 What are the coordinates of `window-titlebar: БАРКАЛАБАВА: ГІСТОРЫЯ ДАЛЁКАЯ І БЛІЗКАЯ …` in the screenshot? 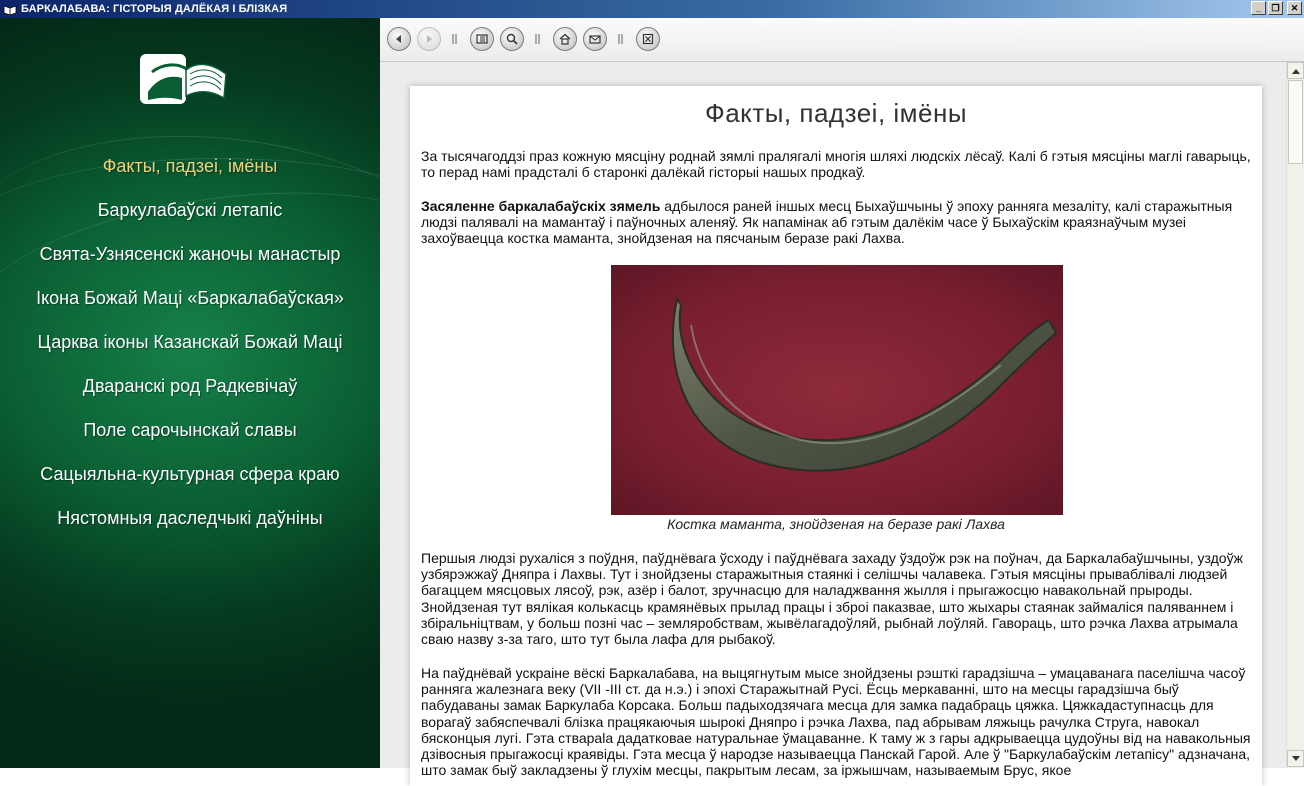 It's located at (652, 9).